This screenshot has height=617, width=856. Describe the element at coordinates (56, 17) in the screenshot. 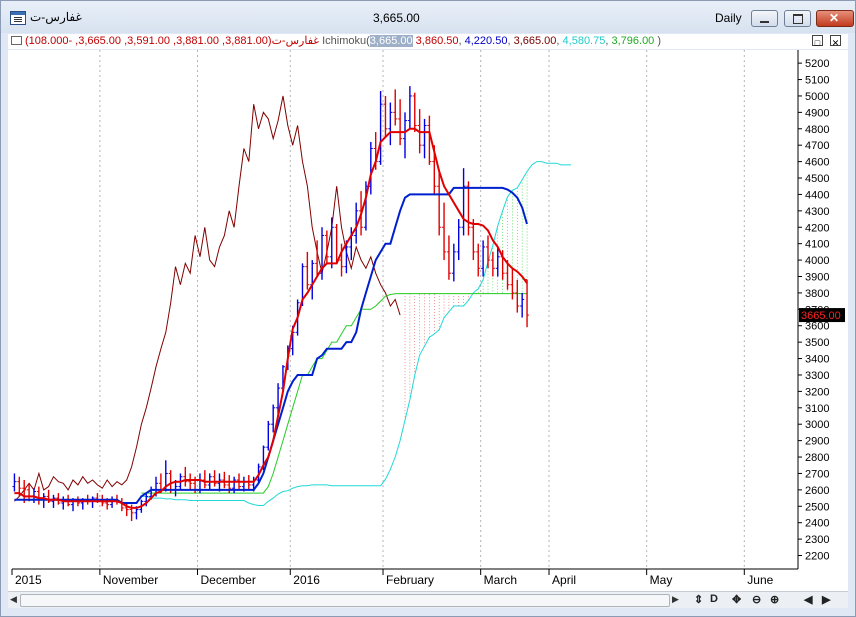

I see `window-title: غفارس-ت` at that location.